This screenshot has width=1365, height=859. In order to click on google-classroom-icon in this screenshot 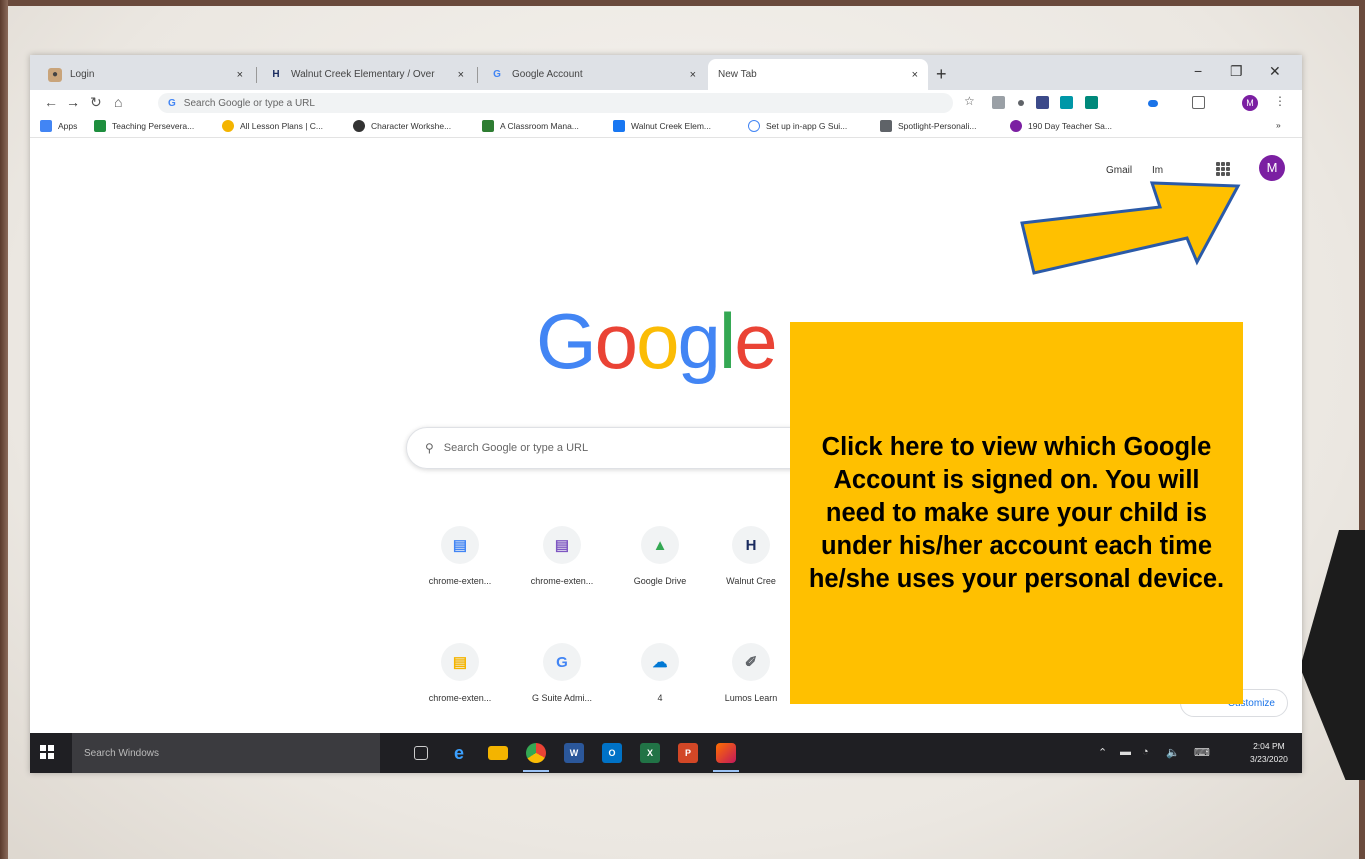, I will do `click(726, 753)`.